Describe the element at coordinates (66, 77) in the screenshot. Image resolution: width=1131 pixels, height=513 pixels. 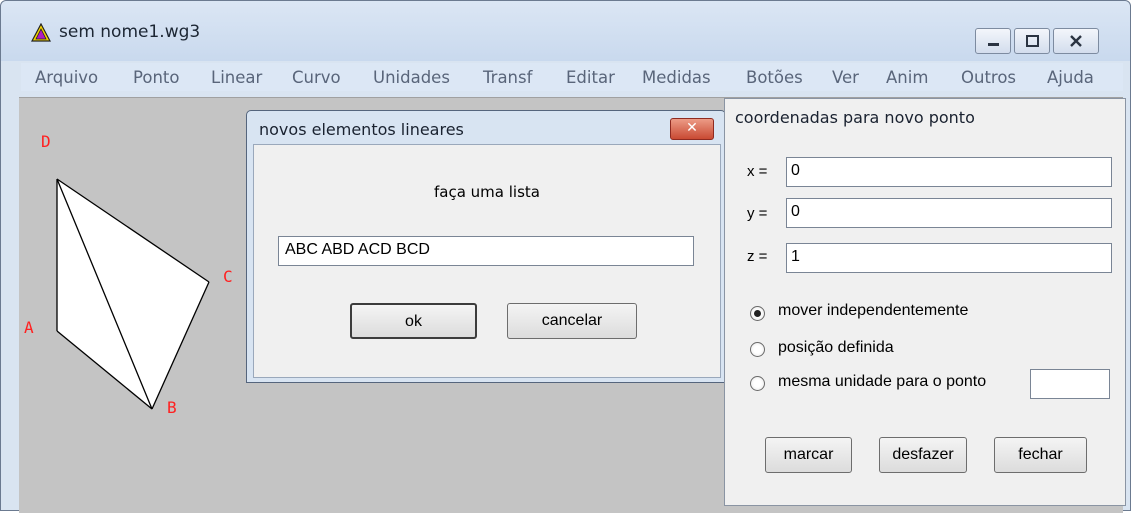
I see `menu-arquivo: Arquivo` at that location.